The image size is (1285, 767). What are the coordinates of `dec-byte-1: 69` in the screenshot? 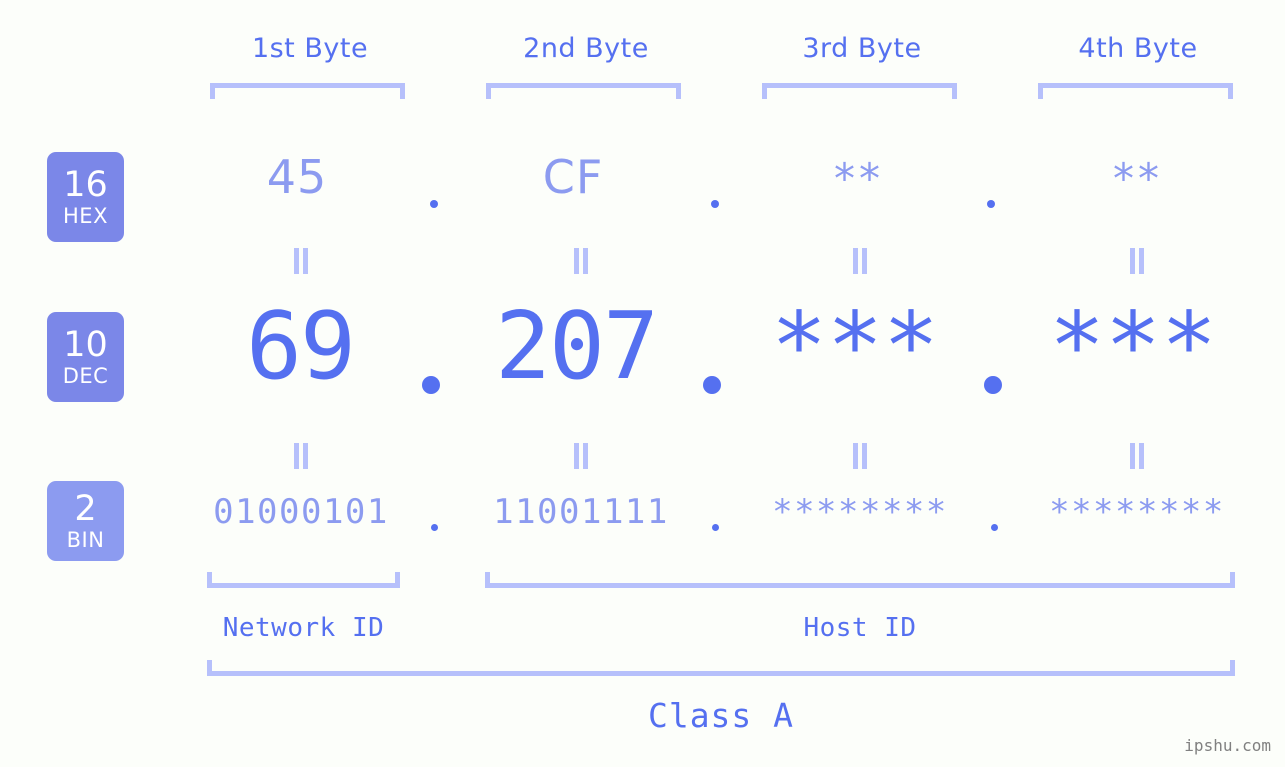 It's located at (301, 346).